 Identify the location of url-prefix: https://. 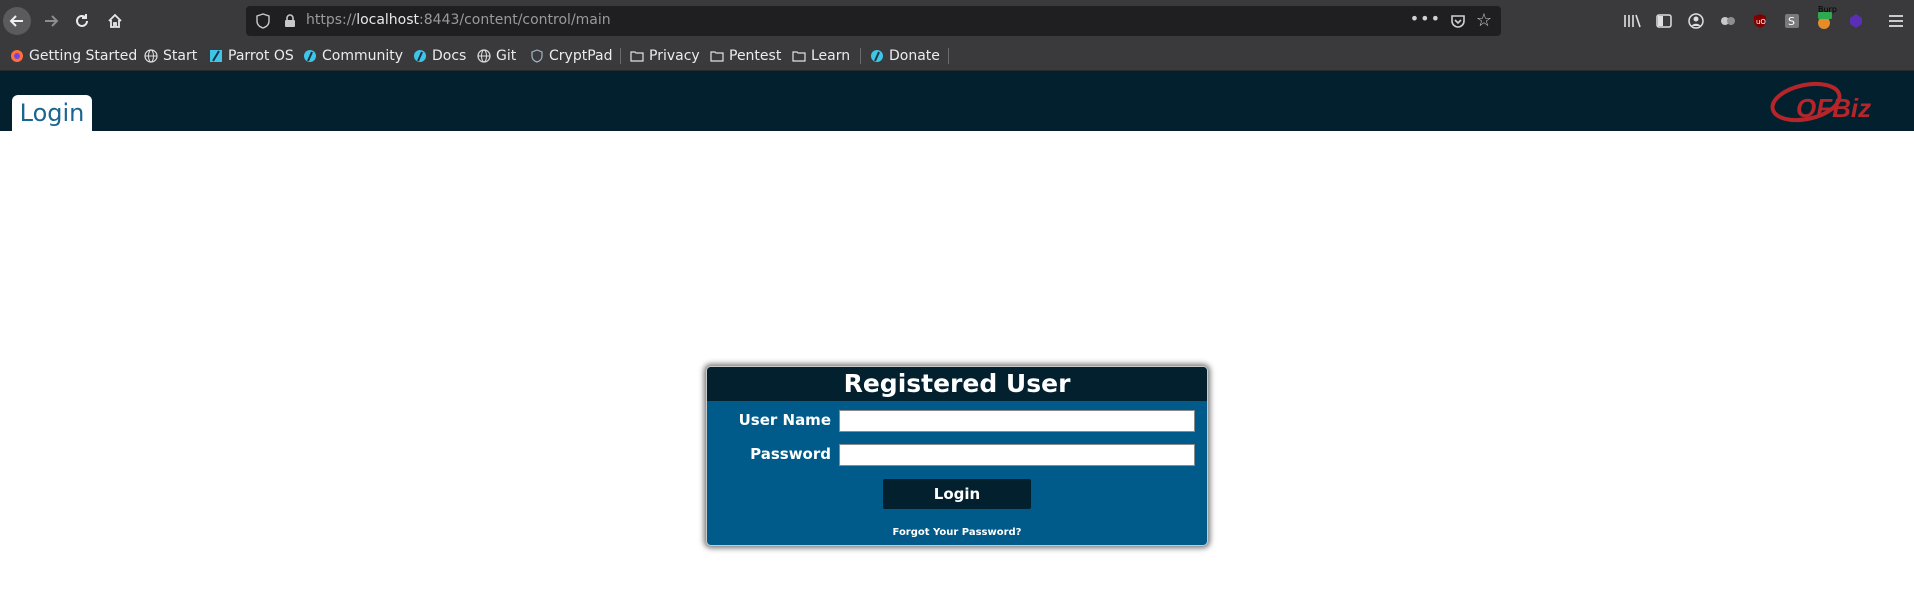
(331, 20).